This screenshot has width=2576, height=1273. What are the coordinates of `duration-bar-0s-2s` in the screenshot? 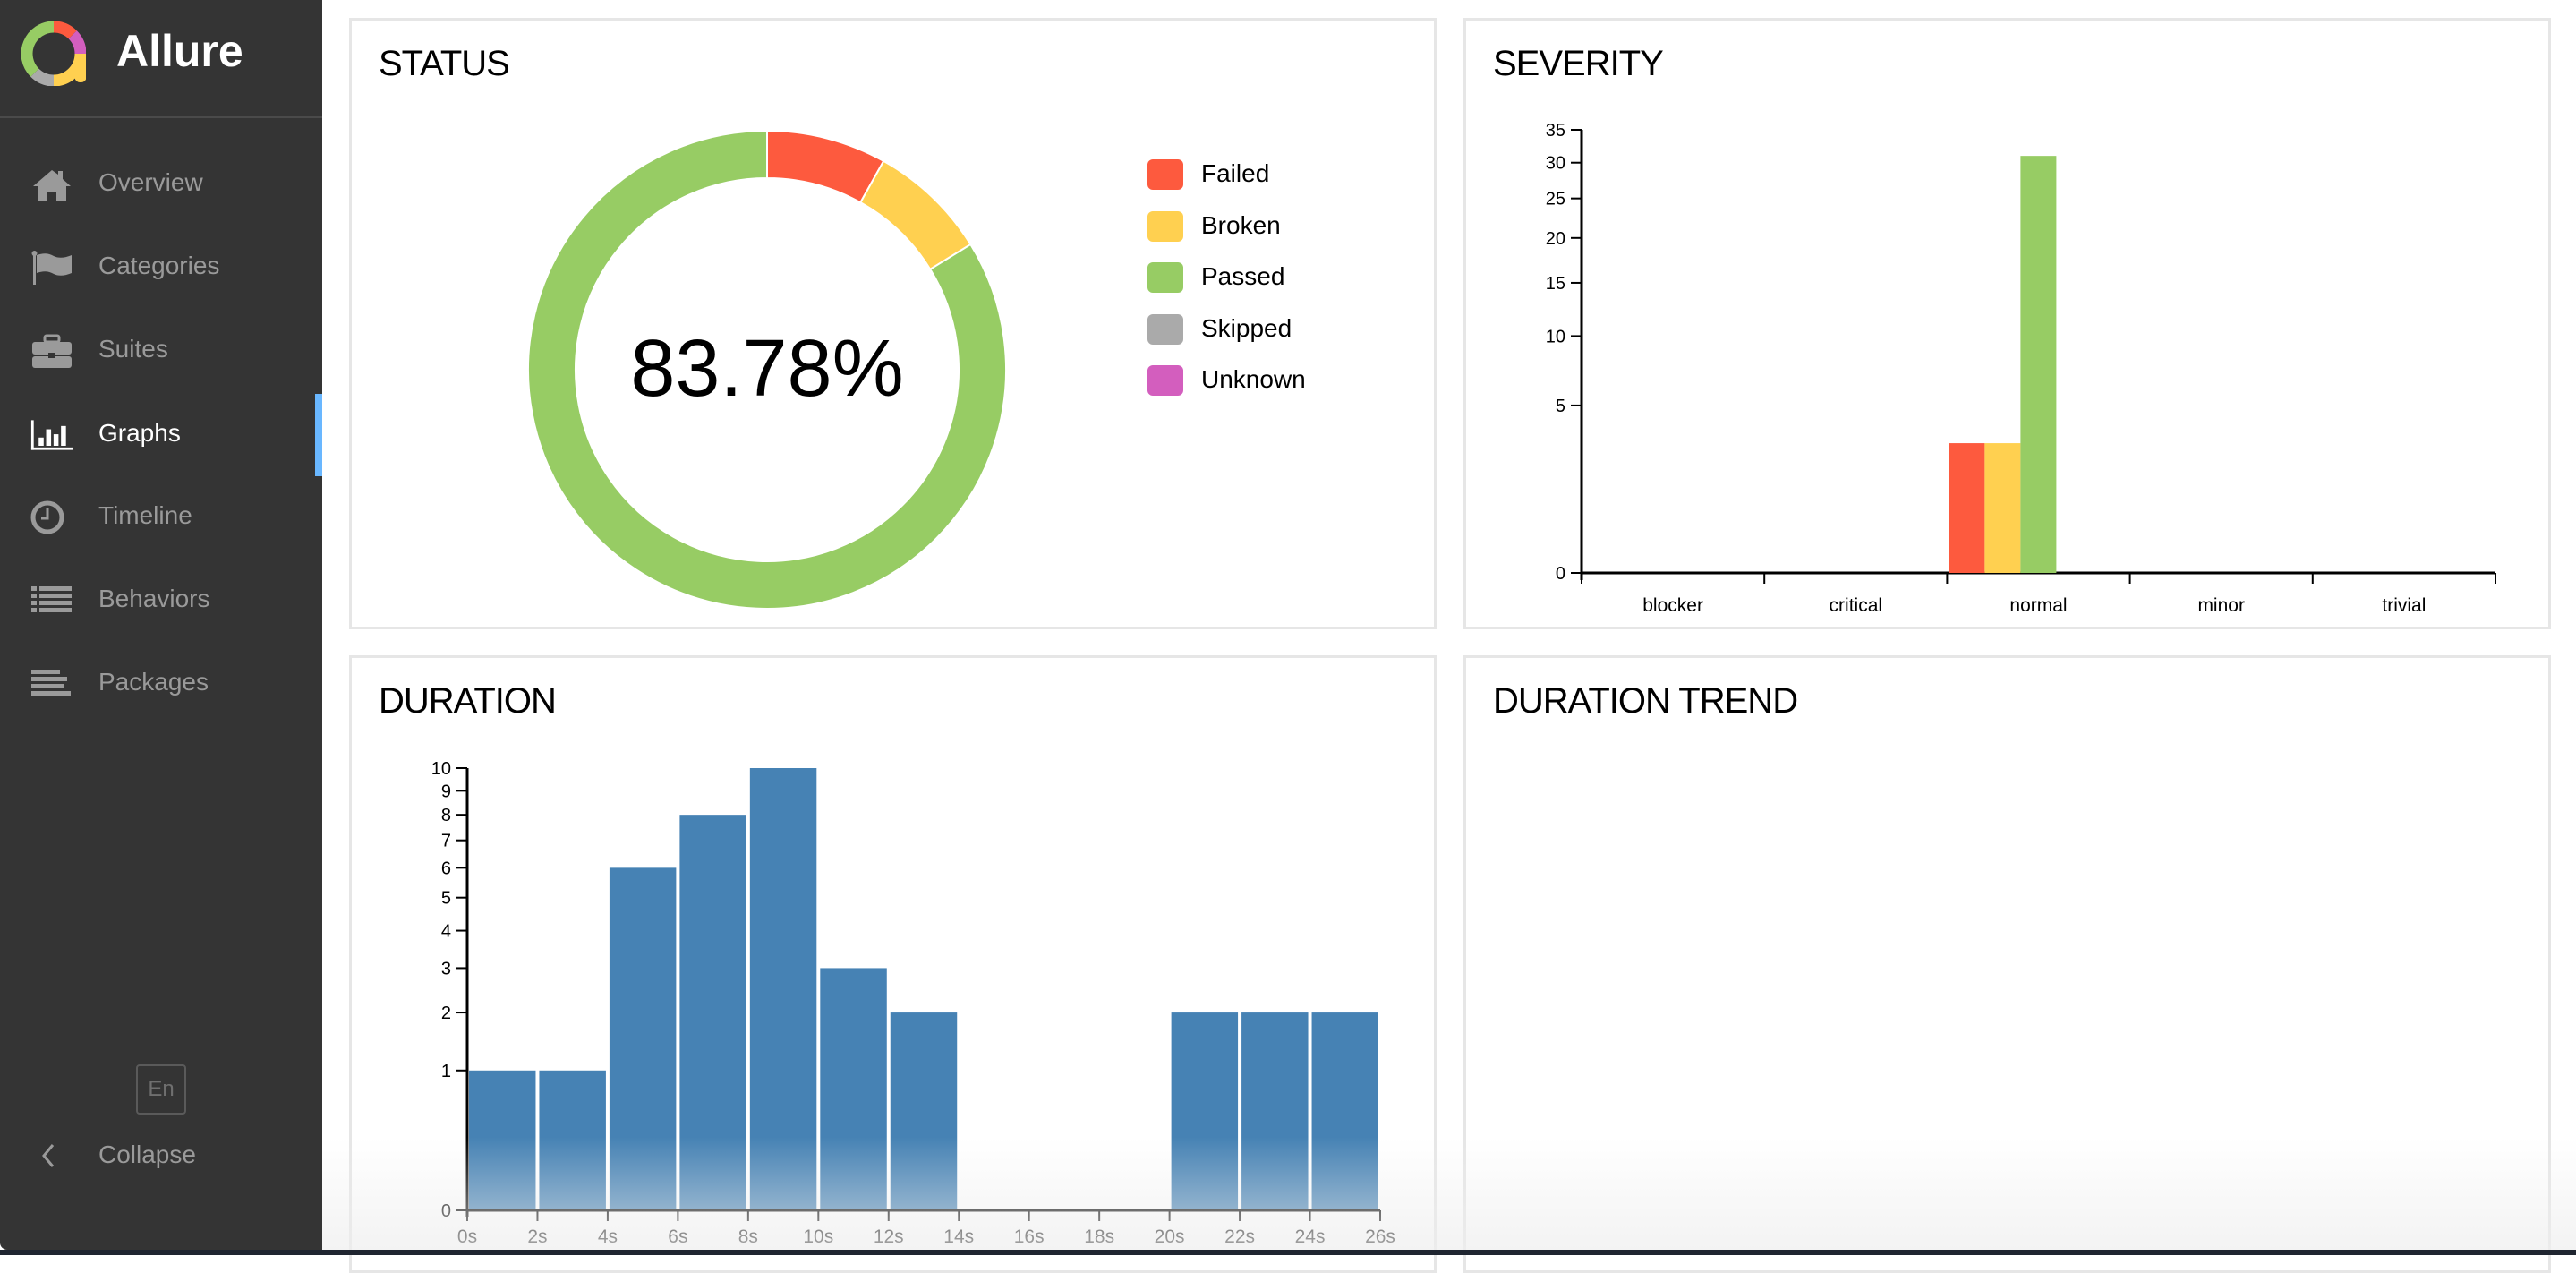 It's located at (502, 1140).